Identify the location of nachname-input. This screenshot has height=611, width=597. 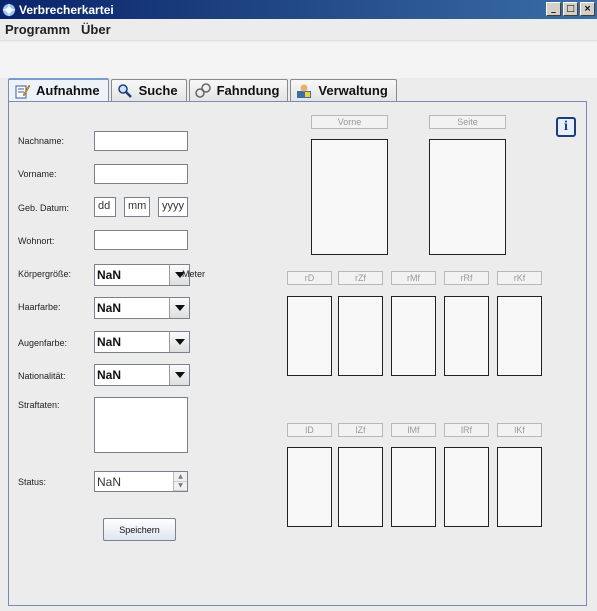
(141, 141).